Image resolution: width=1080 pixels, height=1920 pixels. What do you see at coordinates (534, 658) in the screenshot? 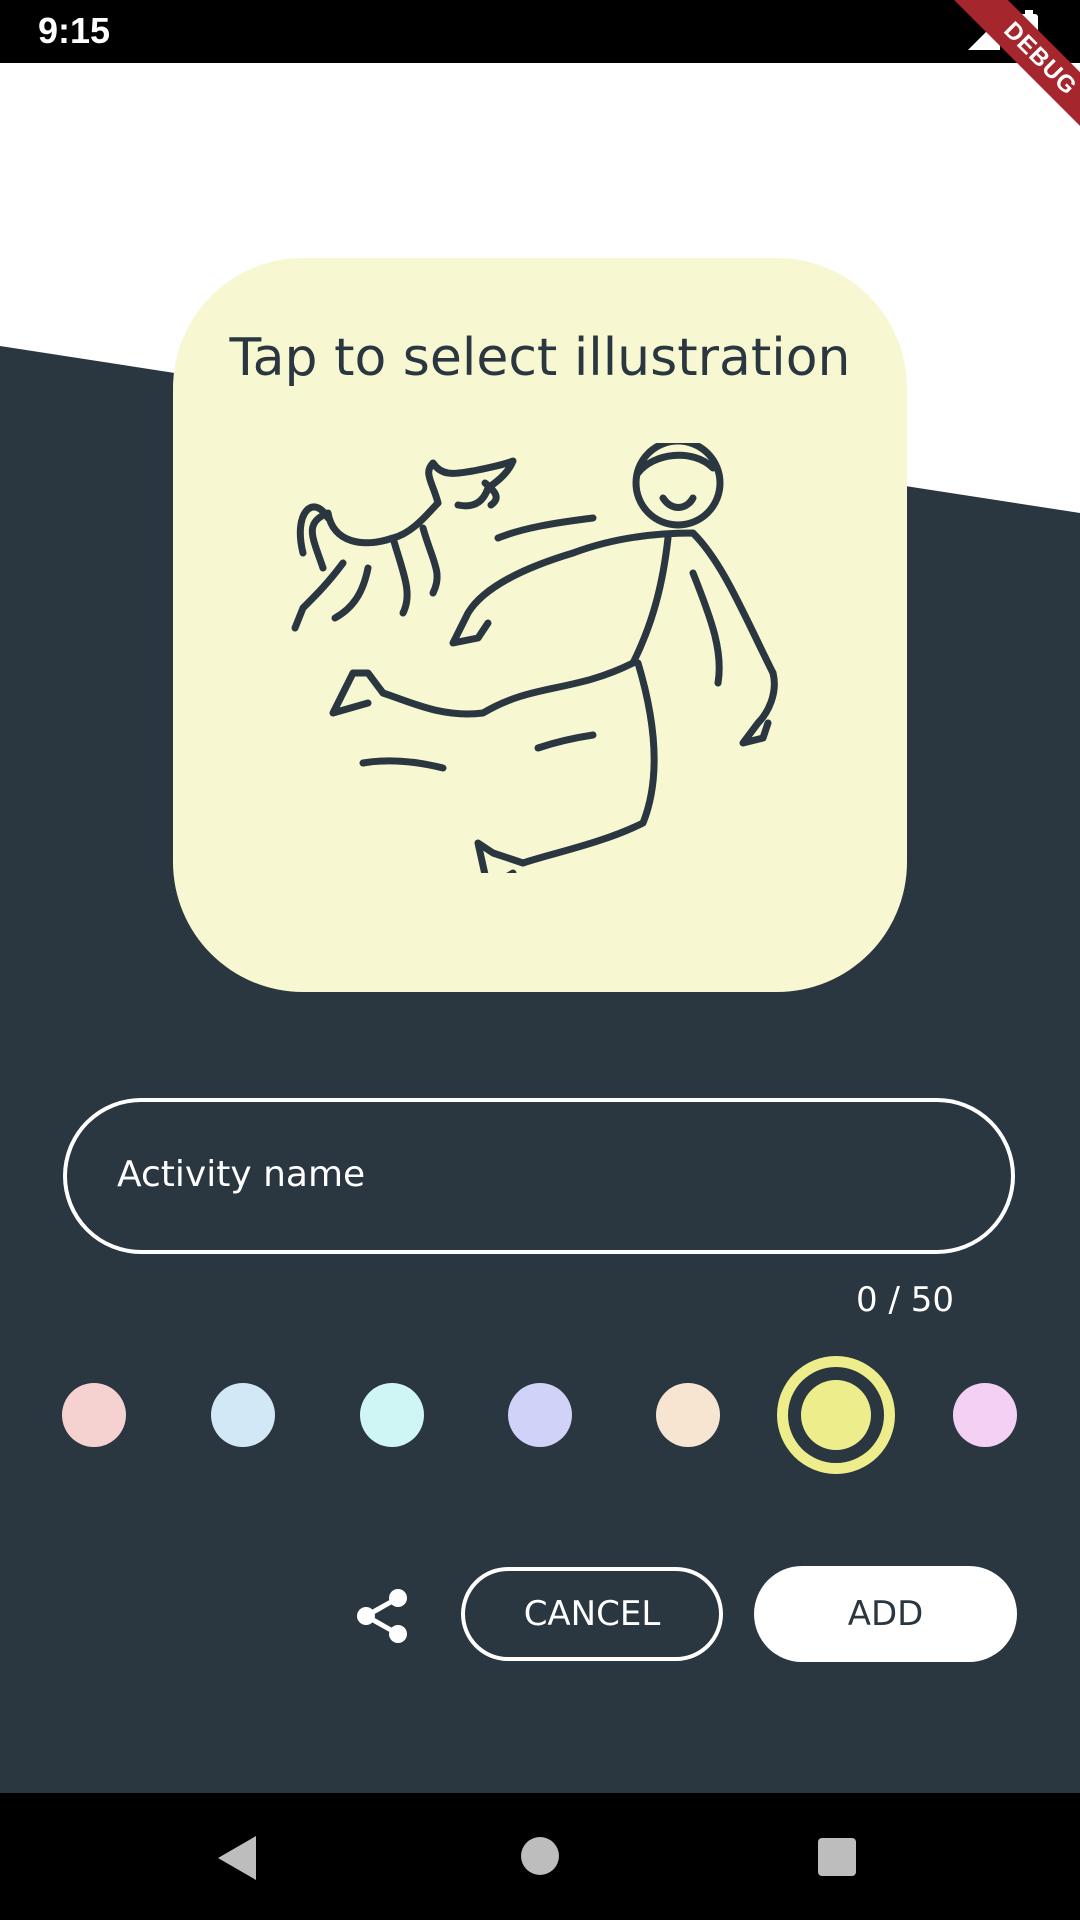
I see `dog-and-person-illustration` at bounding box center [534, 658].